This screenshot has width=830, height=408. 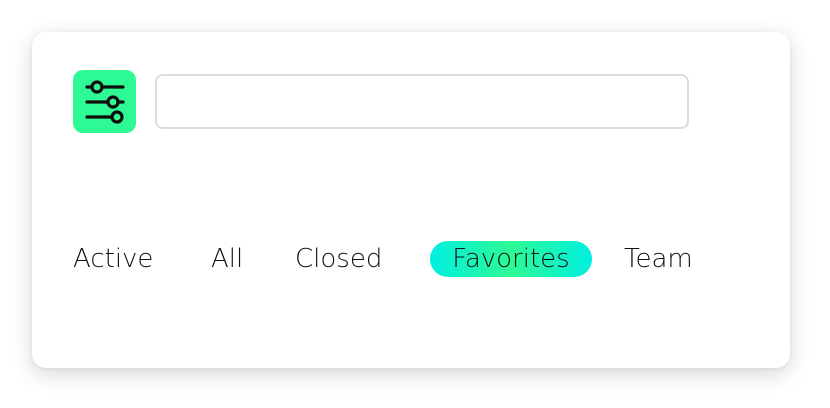 I want to click on search-input, so click(x=422, y=101).